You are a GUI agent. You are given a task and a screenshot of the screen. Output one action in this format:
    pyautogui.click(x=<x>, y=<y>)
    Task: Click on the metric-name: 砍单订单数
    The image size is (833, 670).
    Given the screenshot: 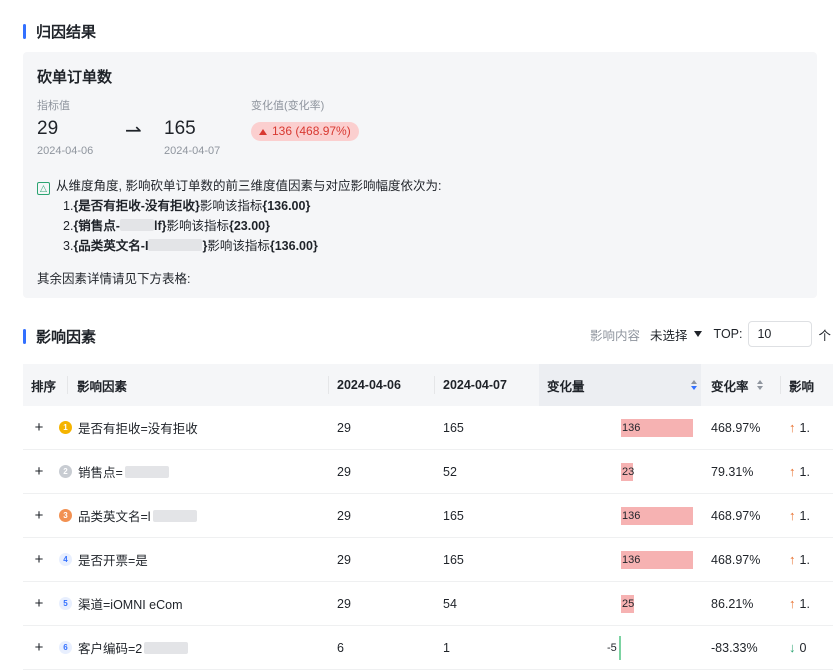 What is the action you would take?
    pyautogui.click(x=75, y=77)
    